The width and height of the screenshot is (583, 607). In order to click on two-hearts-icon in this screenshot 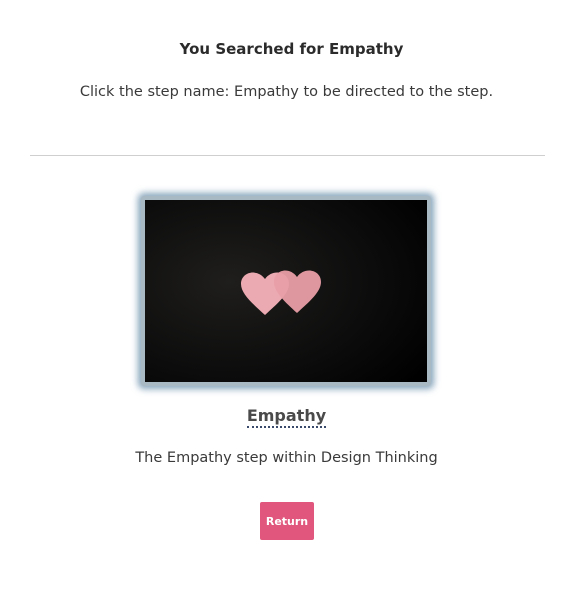, I will do `click(286, 291)`.